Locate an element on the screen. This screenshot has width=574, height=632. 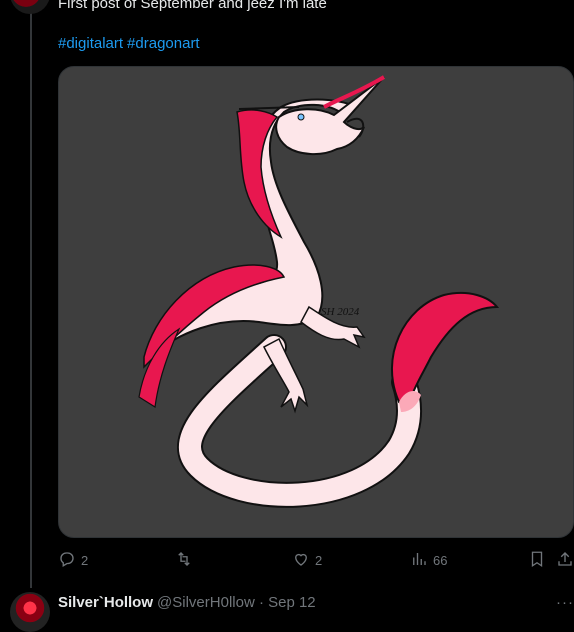
views-button: 66 is located at coordinates (428, 560).